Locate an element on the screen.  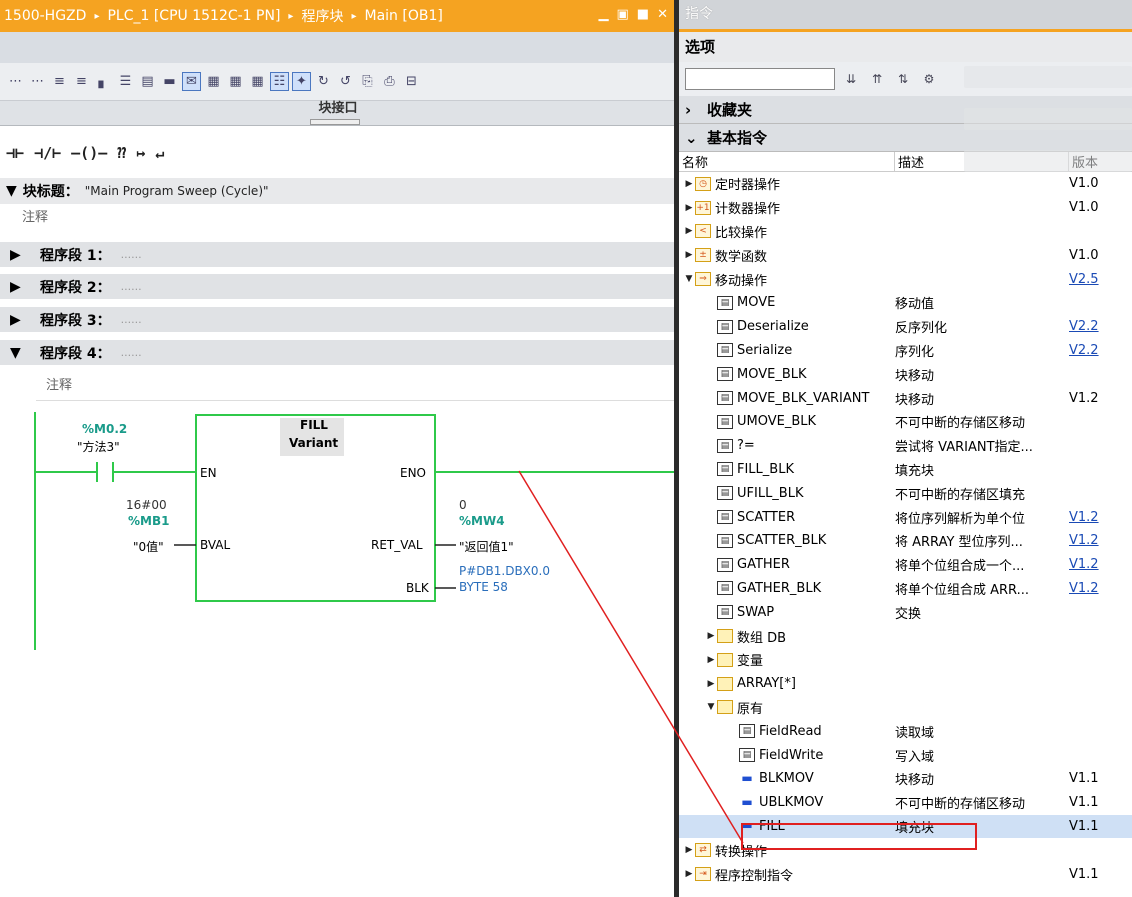
toolbar-icon: ⊟ is located at coordinates (411, 81).